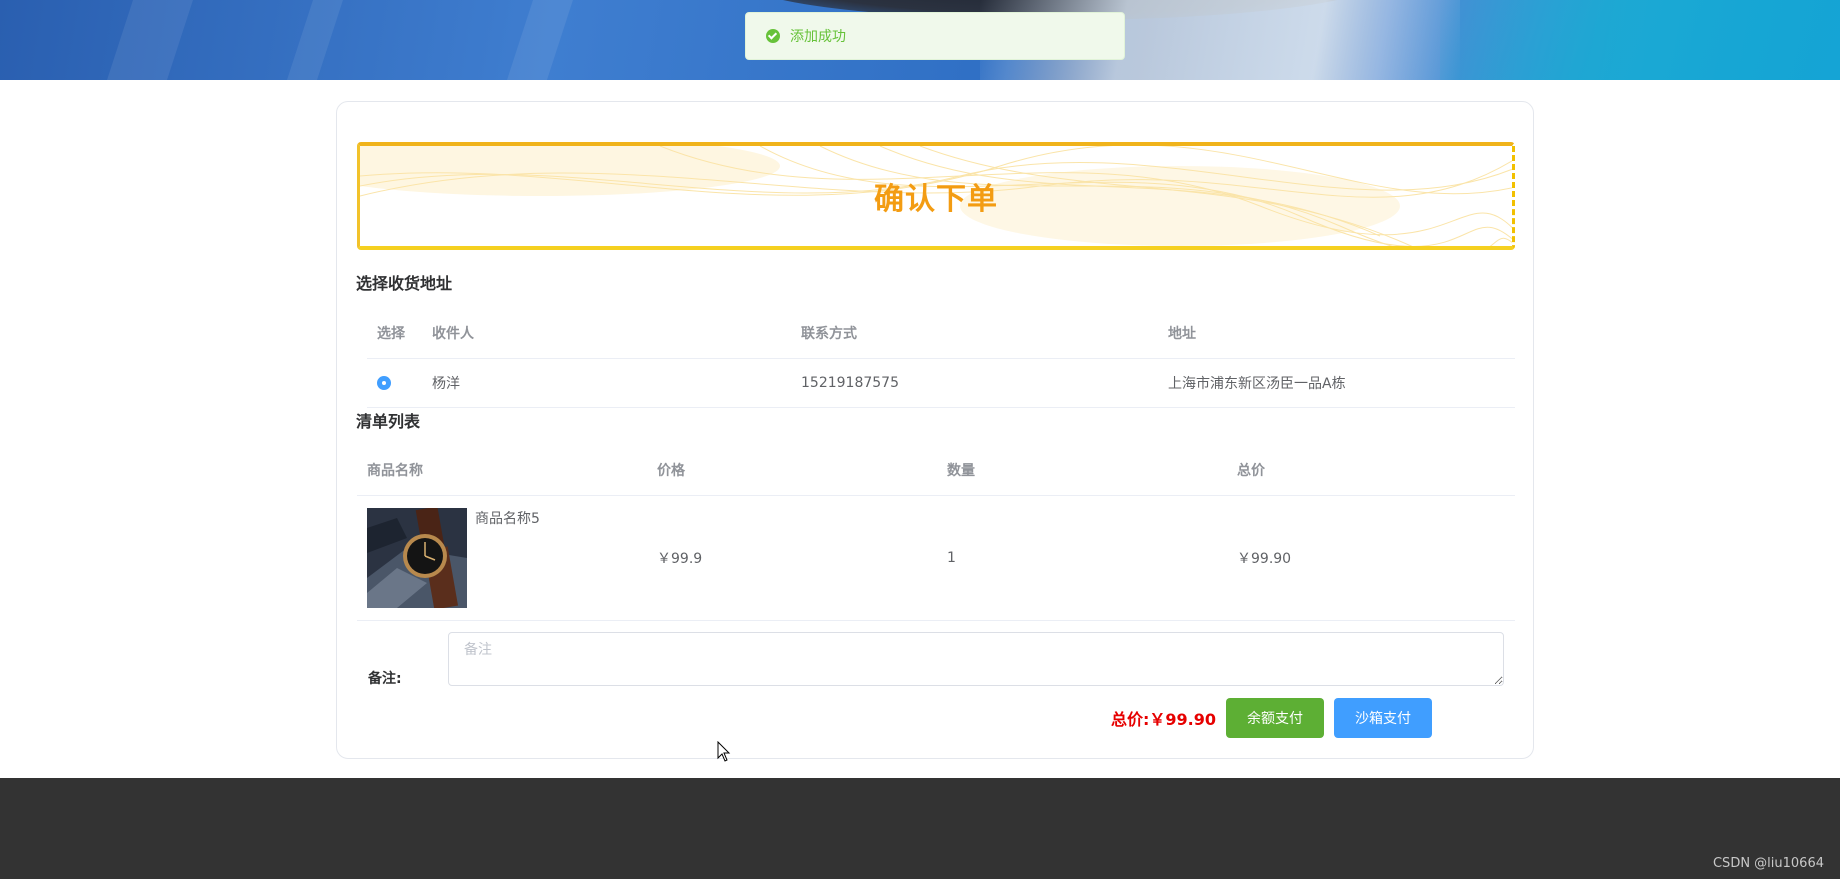  Describe the element at coordinates (1183, 719) in the screenshot. I see `total-value: ￥99.90` at that location.